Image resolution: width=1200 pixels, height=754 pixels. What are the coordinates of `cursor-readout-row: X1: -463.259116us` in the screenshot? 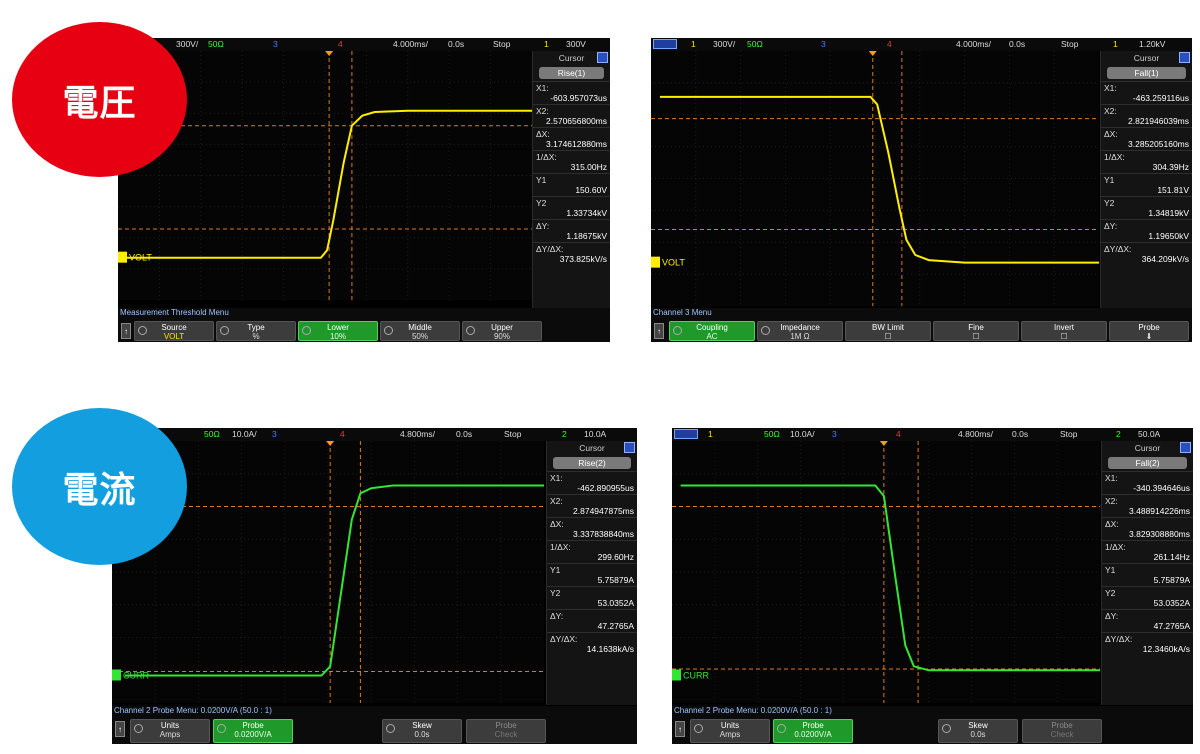 It's located at (1146, 92).